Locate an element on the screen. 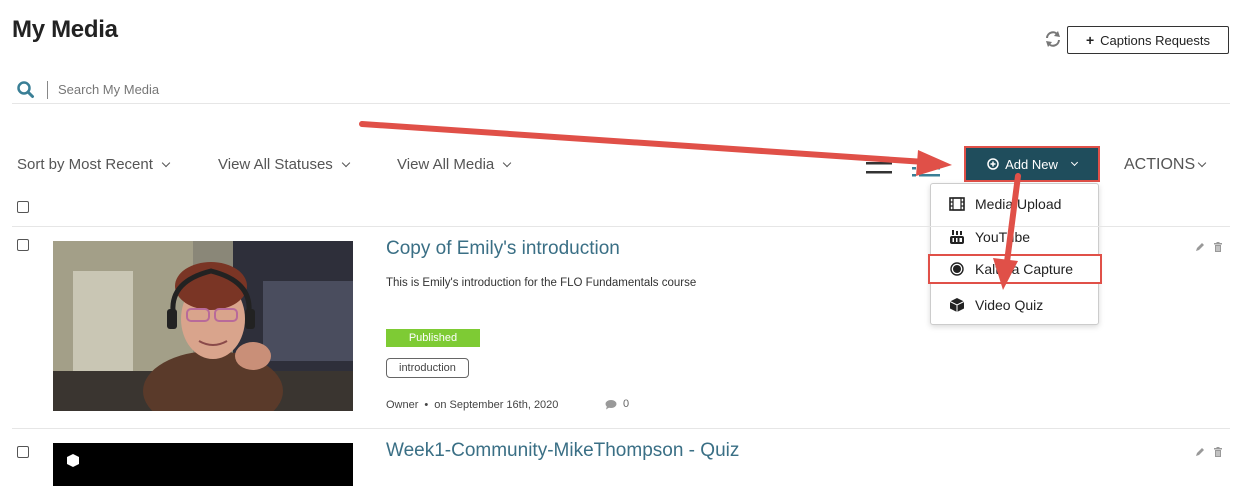 The width and height of the screenshot is (1248, 486). menu-item-video-quiz: Video Quiz is located at coordinates (1014, 305).